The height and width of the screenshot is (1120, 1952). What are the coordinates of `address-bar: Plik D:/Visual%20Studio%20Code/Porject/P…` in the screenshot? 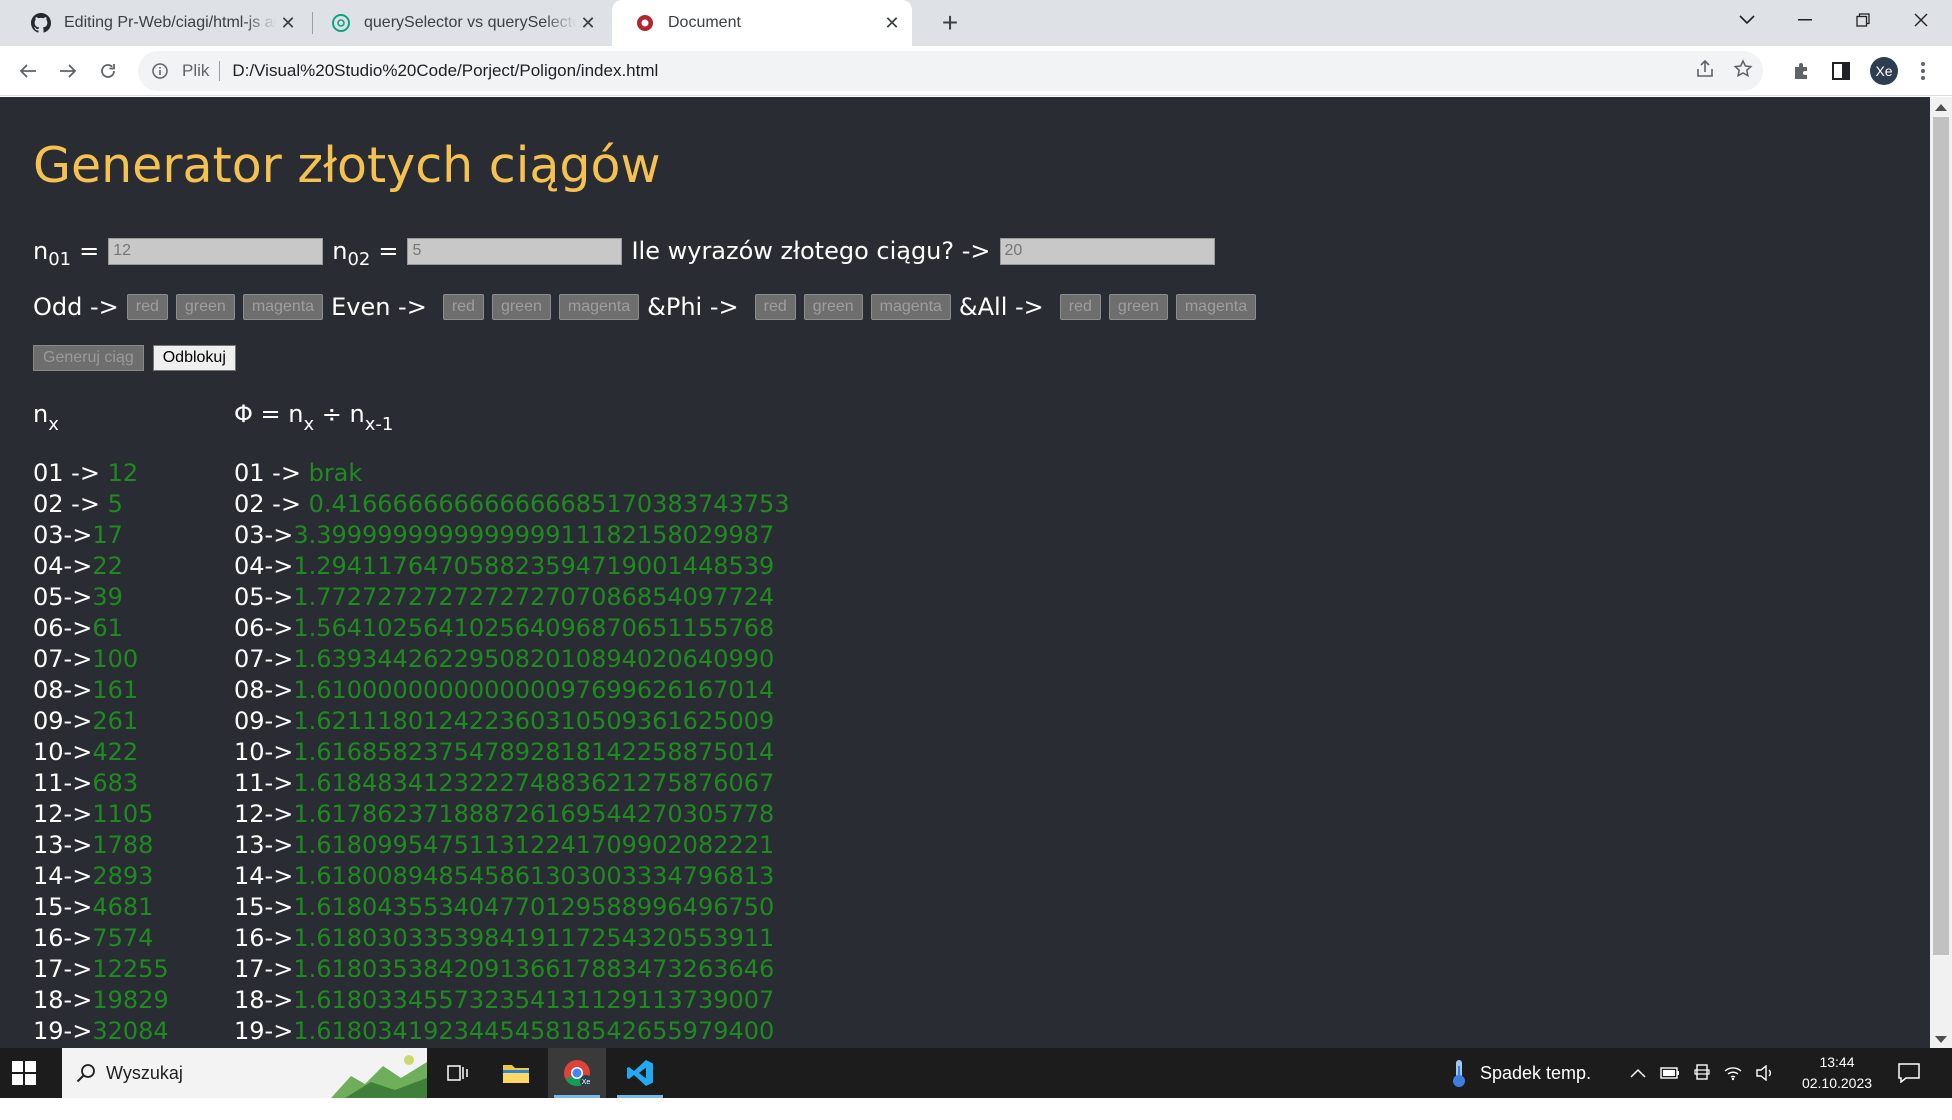 It's located at (950, 71).